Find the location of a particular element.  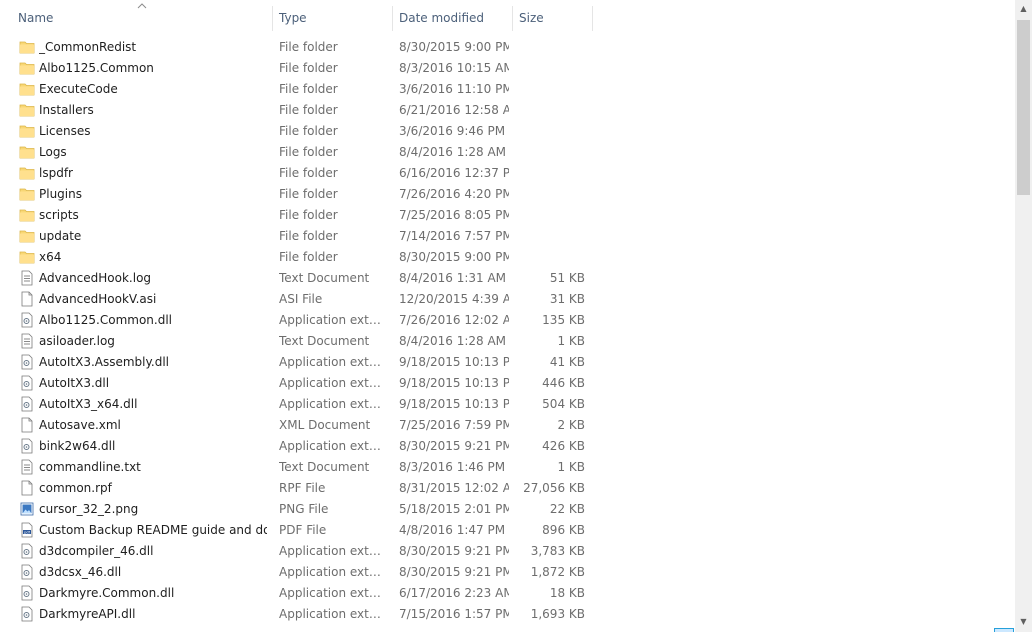

file-name: _CommonRedist is located at coordinates (88, 47).